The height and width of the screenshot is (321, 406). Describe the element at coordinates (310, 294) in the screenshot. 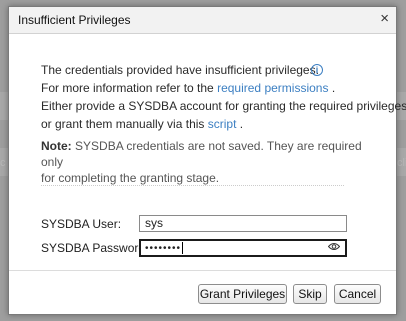

I see `skip-button: Skip` at that location.